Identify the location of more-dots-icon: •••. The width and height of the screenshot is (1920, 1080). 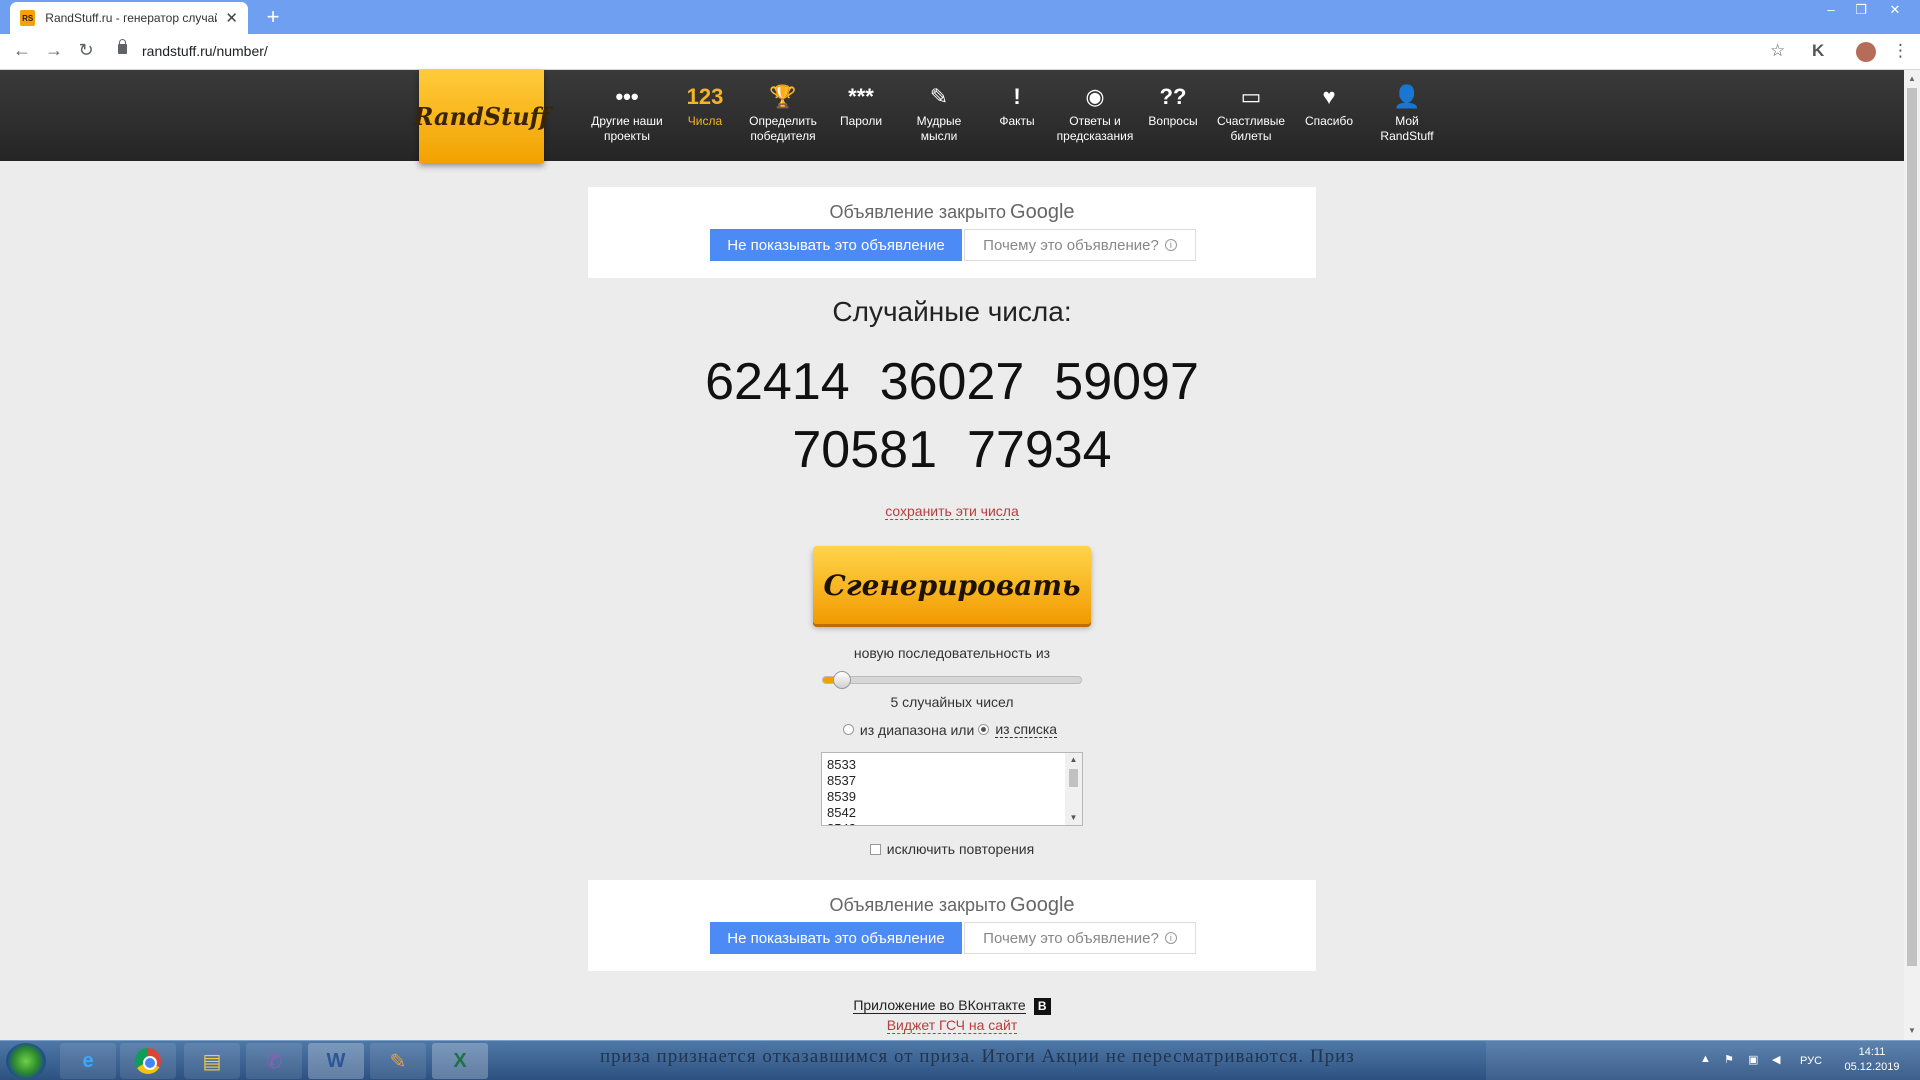
(627, 96).